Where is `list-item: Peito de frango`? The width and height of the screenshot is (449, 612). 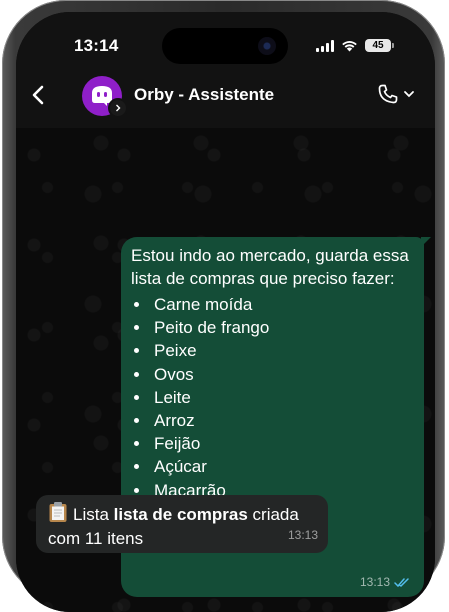
list-item: Peito de frango is located at coordinates (282, 327).